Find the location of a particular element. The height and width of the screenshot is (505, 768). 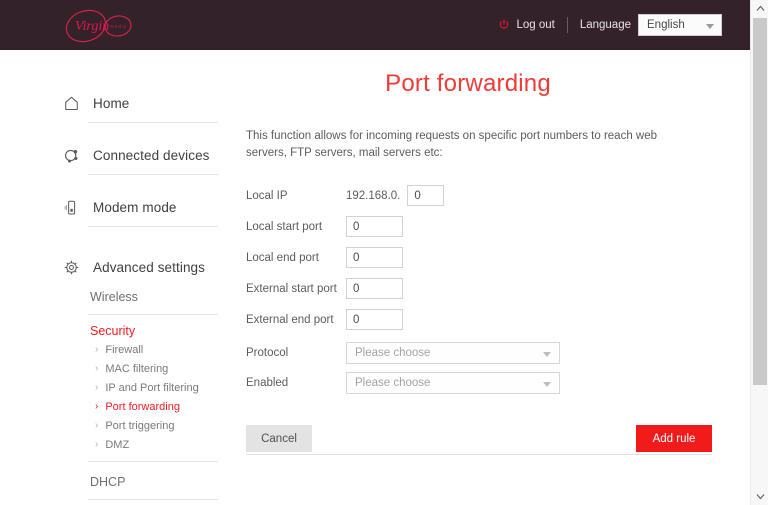

sidebar-item-firewall: › Firewall is located at coordinates (119, 350).